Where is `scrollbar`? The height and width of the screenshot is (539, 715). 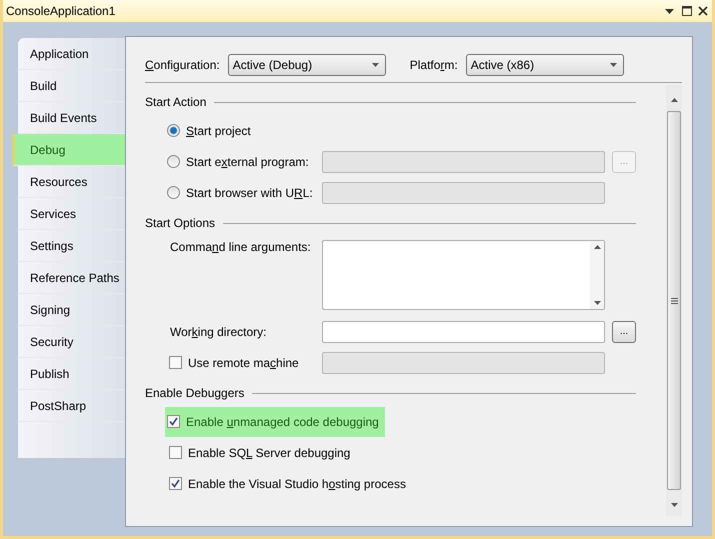
scrollbar is located at coordinates (674, 300).